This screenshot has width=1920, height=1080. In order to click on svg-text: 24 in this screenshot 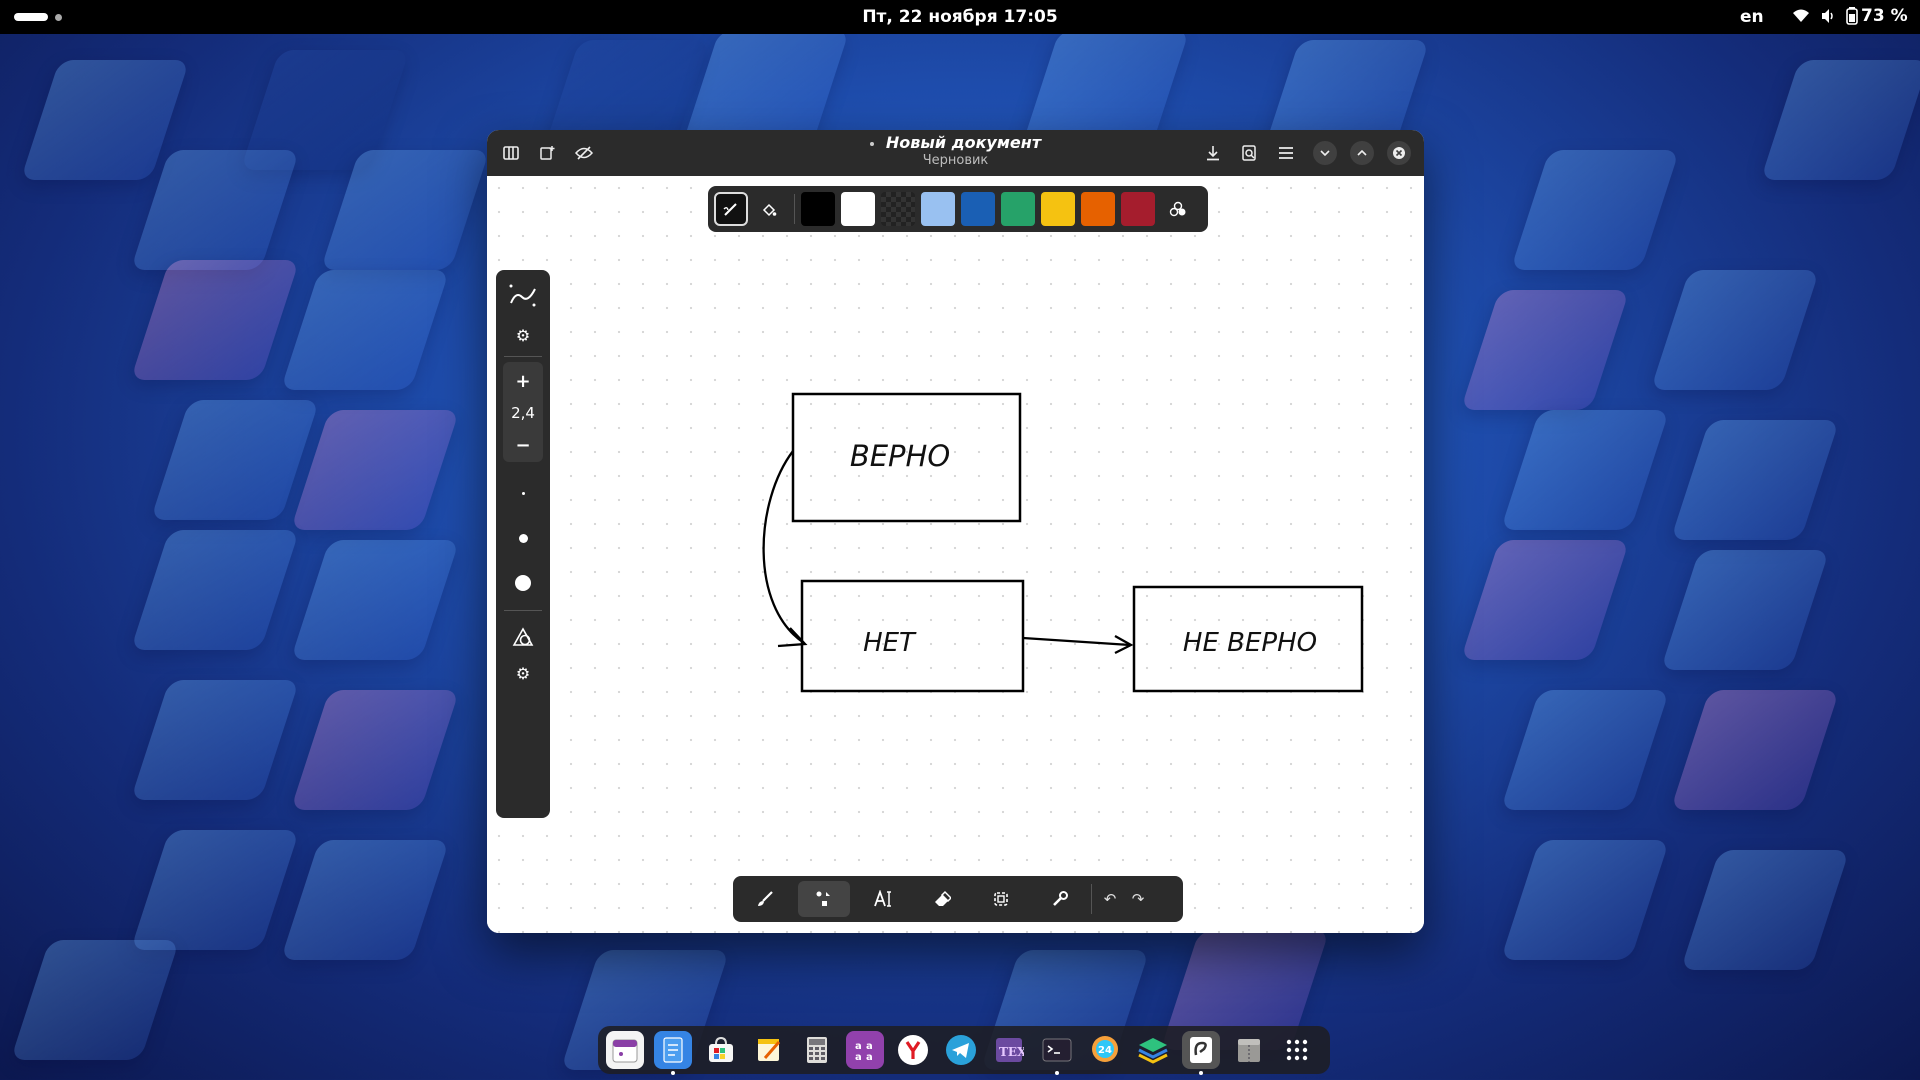, I will do `click(1105, 1050)`.